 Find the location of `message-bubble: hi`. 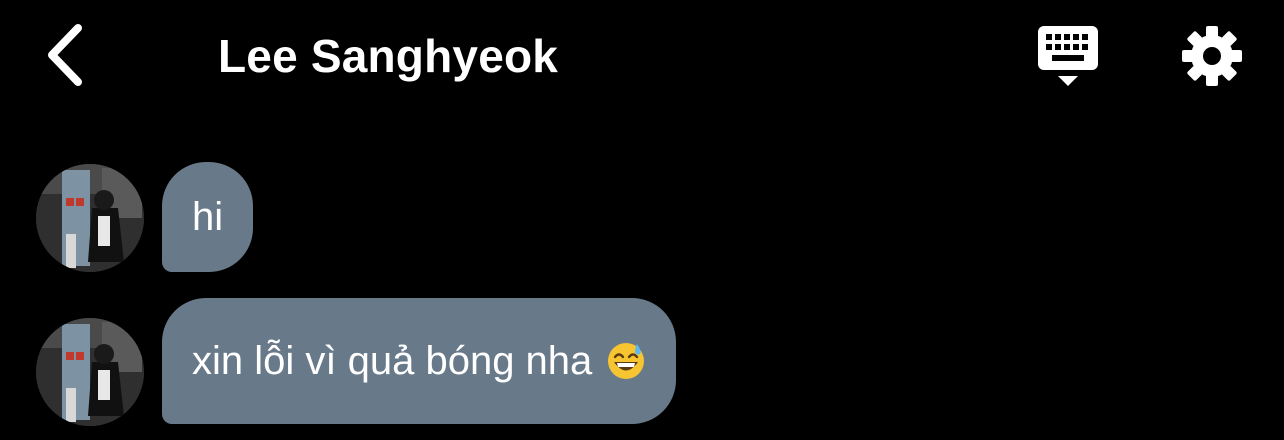

message-bubble: hi is located at coordinates (208, 217).